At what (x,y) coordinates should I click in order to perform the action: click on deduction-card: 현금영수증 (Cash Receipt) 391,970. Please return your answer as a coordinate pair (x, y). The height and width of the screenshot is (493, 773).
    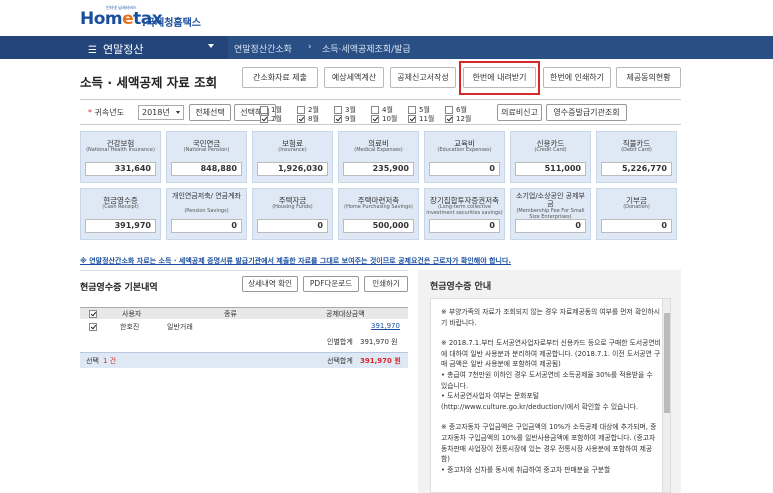
    Looking at the image, I should click on (120, 214).